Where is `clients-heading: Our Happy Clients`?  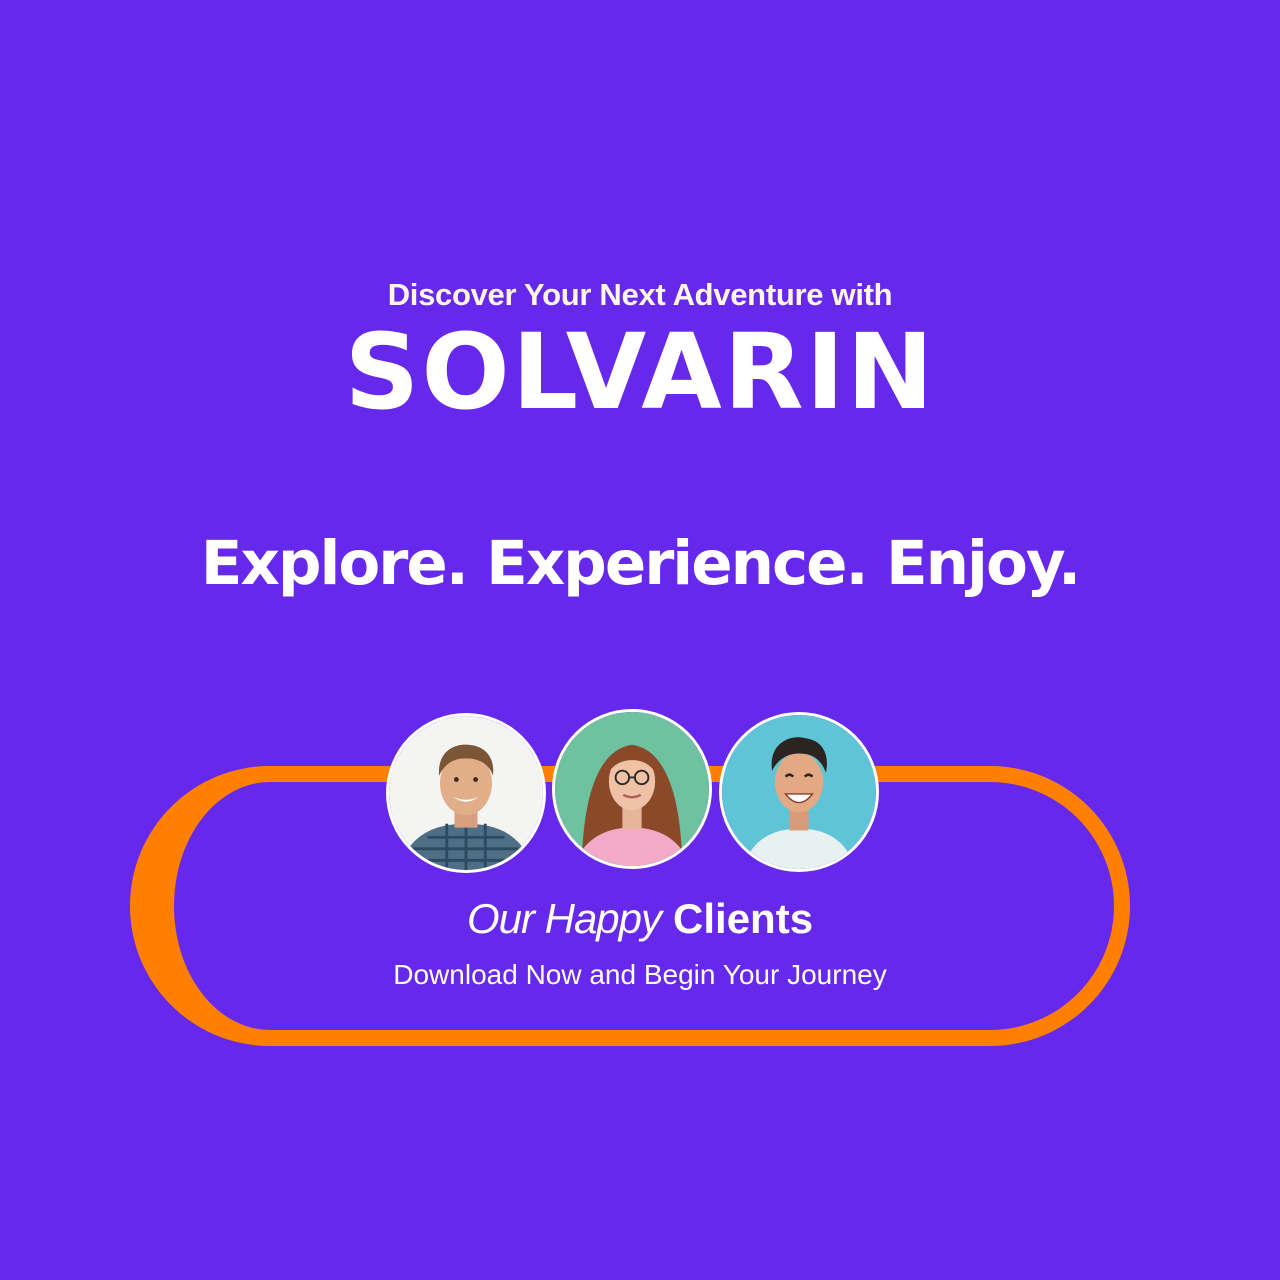 clients-heading: Our Happy Clients is located at coordinates (640, 919).